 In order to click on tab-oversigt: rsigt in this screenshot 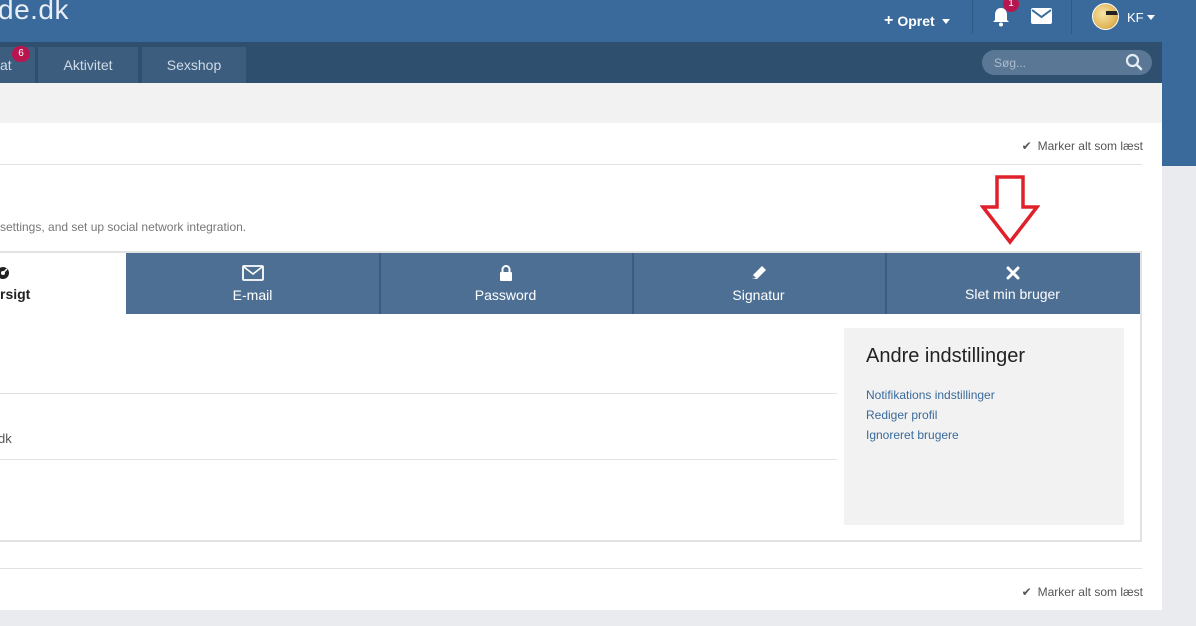, I will do `click(63, 283)`.